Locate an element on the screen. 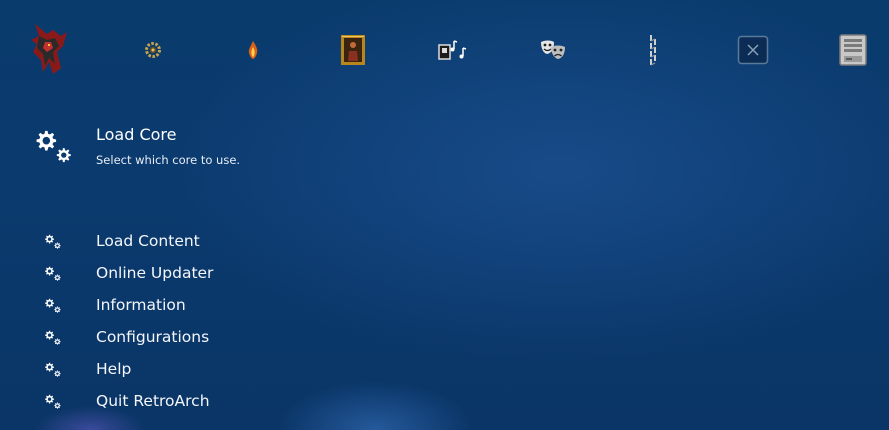 Image resolution: width=889 pixels, height=430 pixels. tab-snes-system is located at coordinates (853, 50).